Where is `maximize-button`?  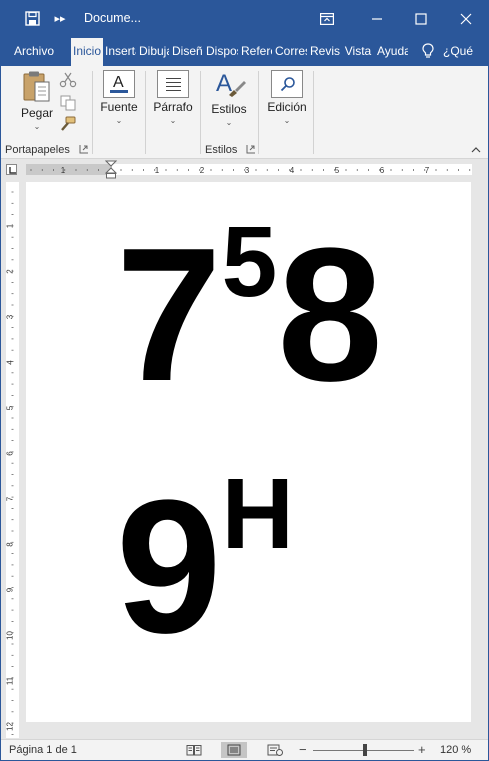
maximize-button is located at coordinates (421, 18).